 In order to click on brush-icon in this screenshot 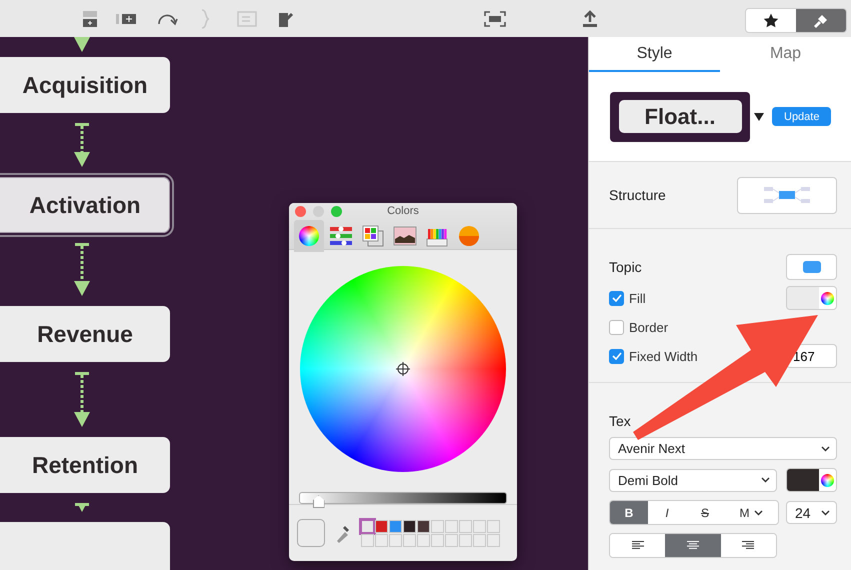, I will do `click(821, 20)`.